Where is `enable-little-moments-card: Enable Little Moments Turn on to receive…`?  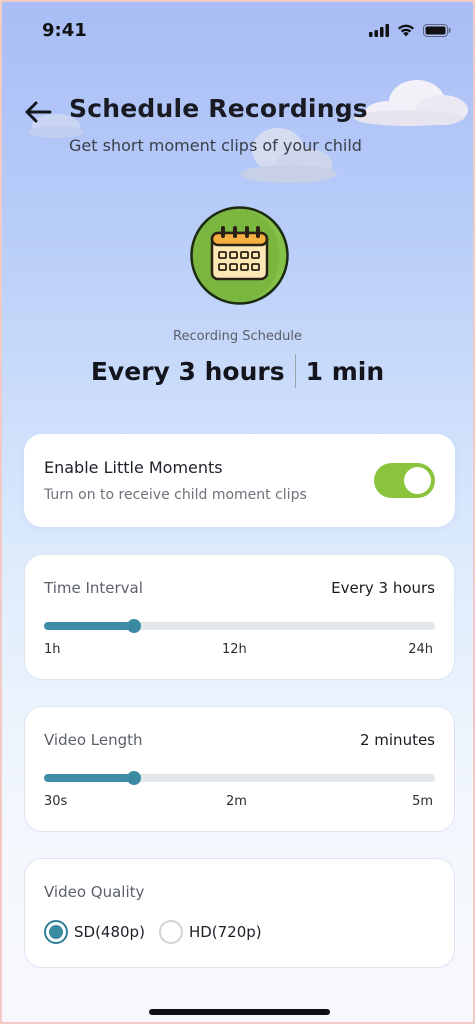
enable-little-moments-card: Enable Little Moments Turn on to receive… is located at coordinates (239, 480).